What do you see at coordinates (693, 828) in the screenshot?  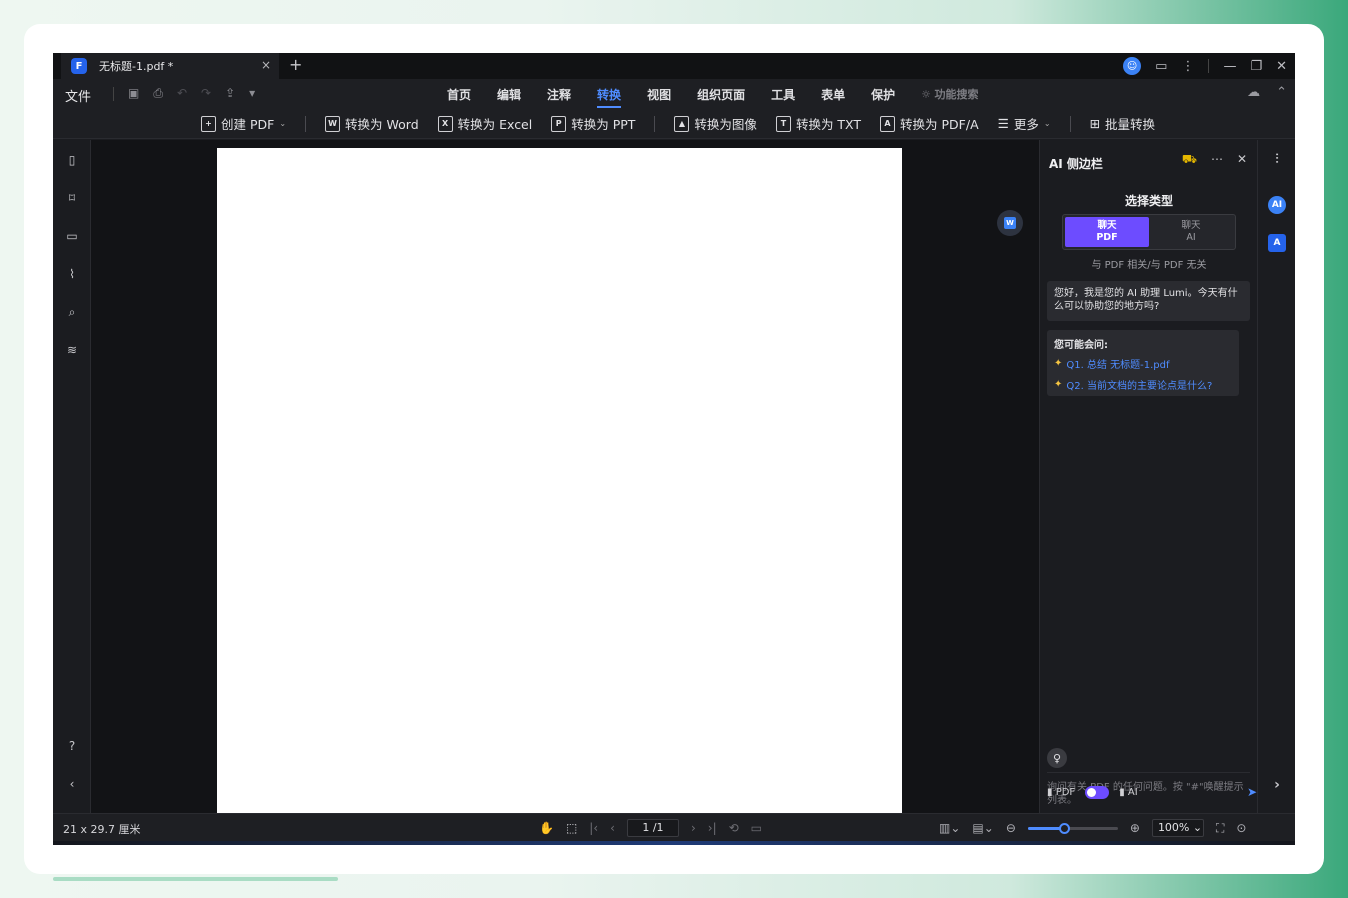 I see `next-page-icon: ›` at bounding box center [693, 828].